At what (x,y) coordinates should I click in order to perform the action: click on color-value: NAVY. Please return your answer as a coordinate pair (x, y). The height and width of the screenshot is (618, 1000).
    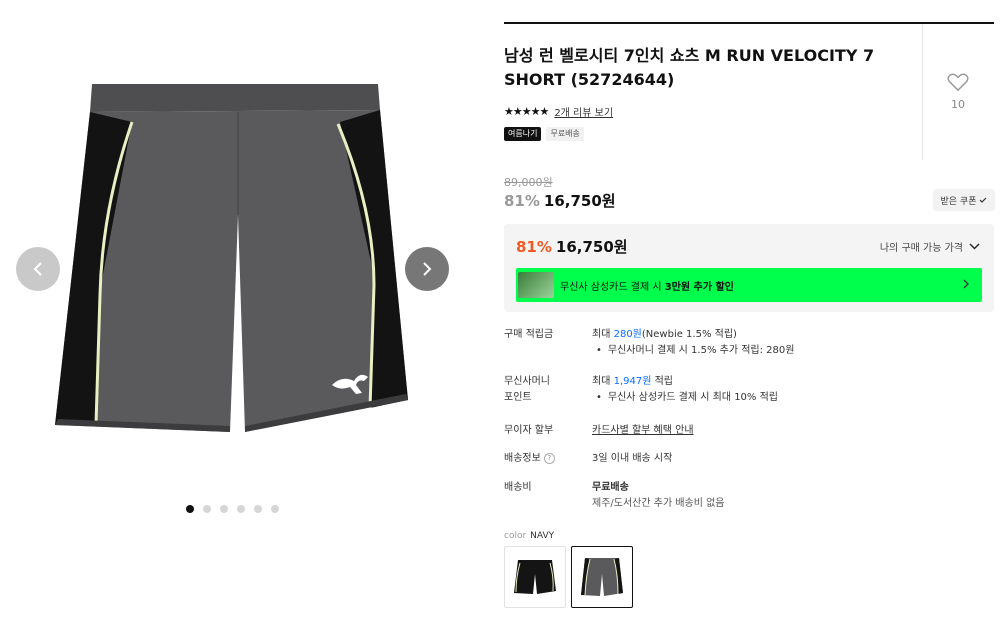
    Looking at the image, I should click on (542, 536).